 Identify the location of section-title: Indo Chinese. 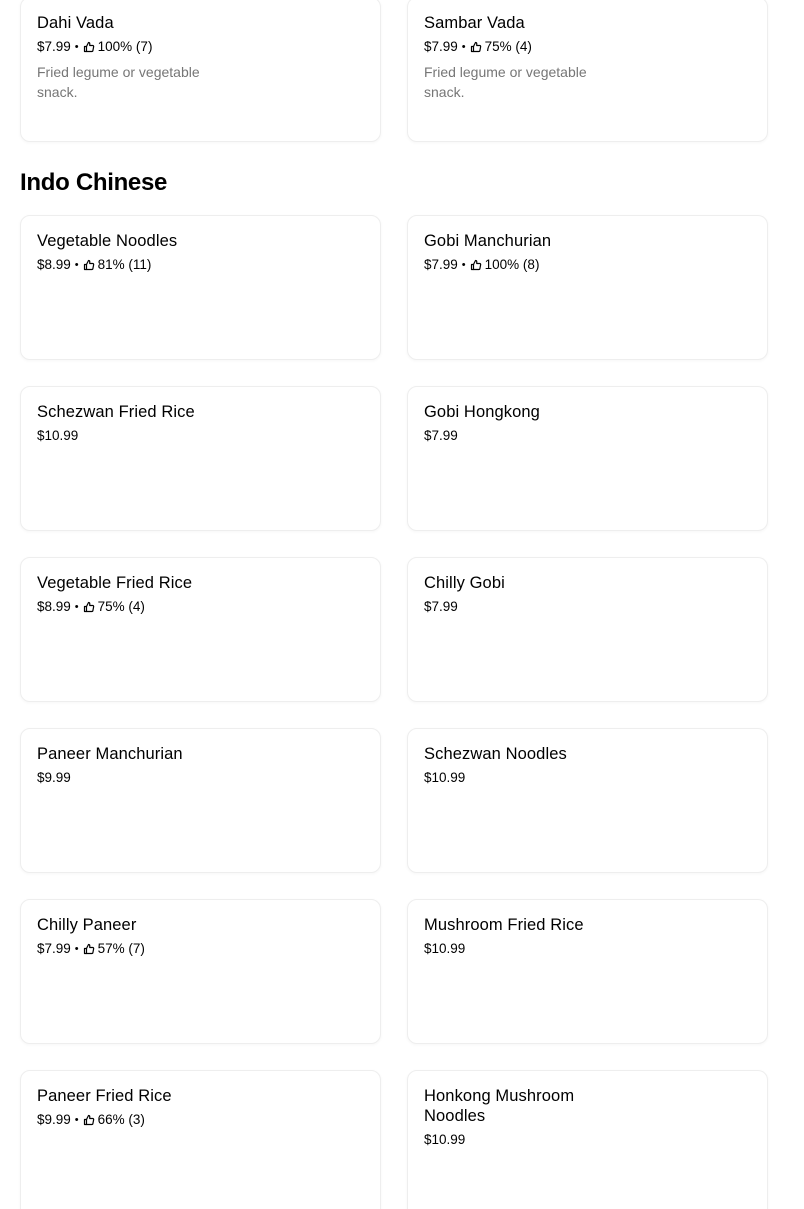
(94, 182).